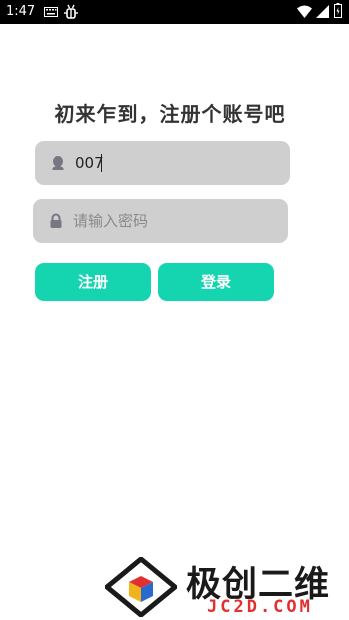 The width and height of the screenshot is (349, 620). What do you see at coordinates (175, 163) in the screenshot?
I see `account-input` at bounding box center [175, 163].